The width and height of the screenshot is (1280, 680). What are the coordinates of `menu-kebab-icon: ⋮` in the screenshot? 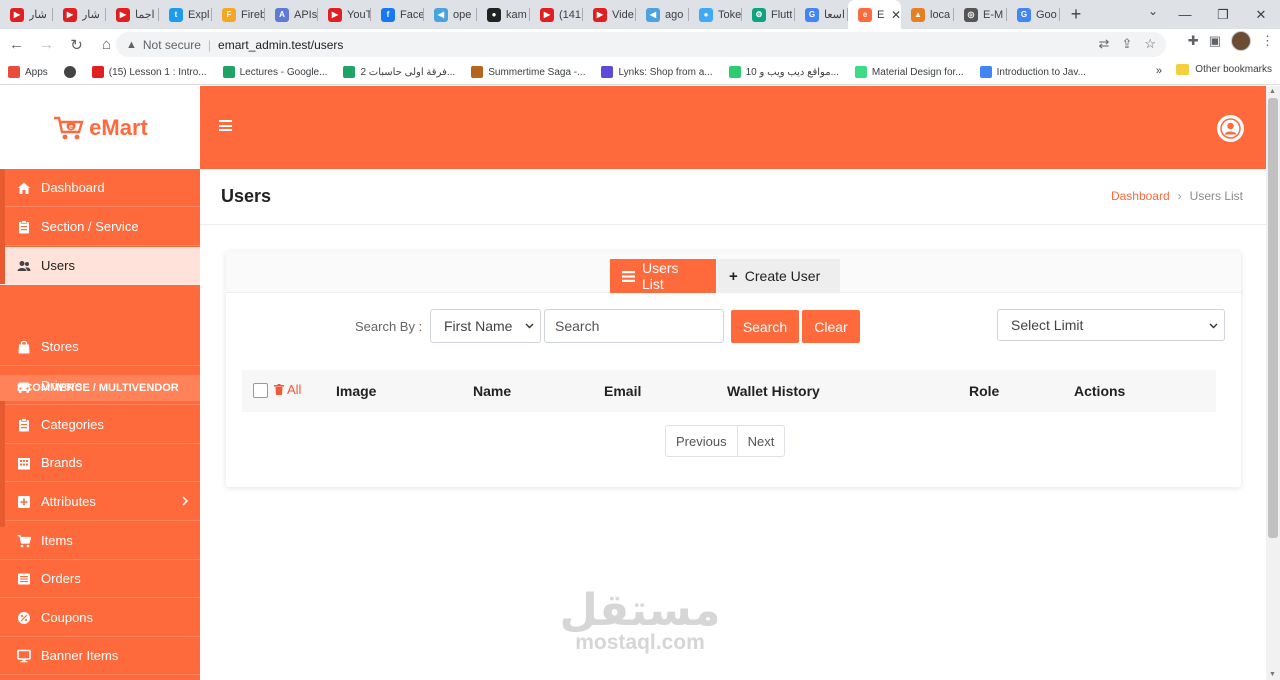 It's located at (1267, 41).